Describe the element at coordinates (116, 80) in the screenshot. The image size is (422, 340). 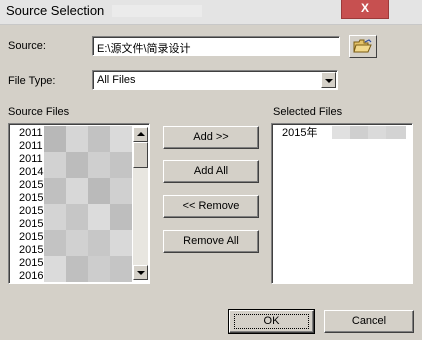
I see `file-type-value: All Files` at that location.